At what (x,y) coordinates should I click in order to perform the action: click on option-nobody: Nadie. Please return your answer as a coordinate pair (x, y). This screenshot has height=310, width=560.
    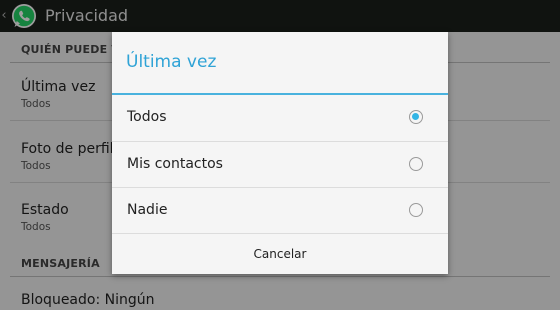
    Looking at the image, I should click on (280, 211).